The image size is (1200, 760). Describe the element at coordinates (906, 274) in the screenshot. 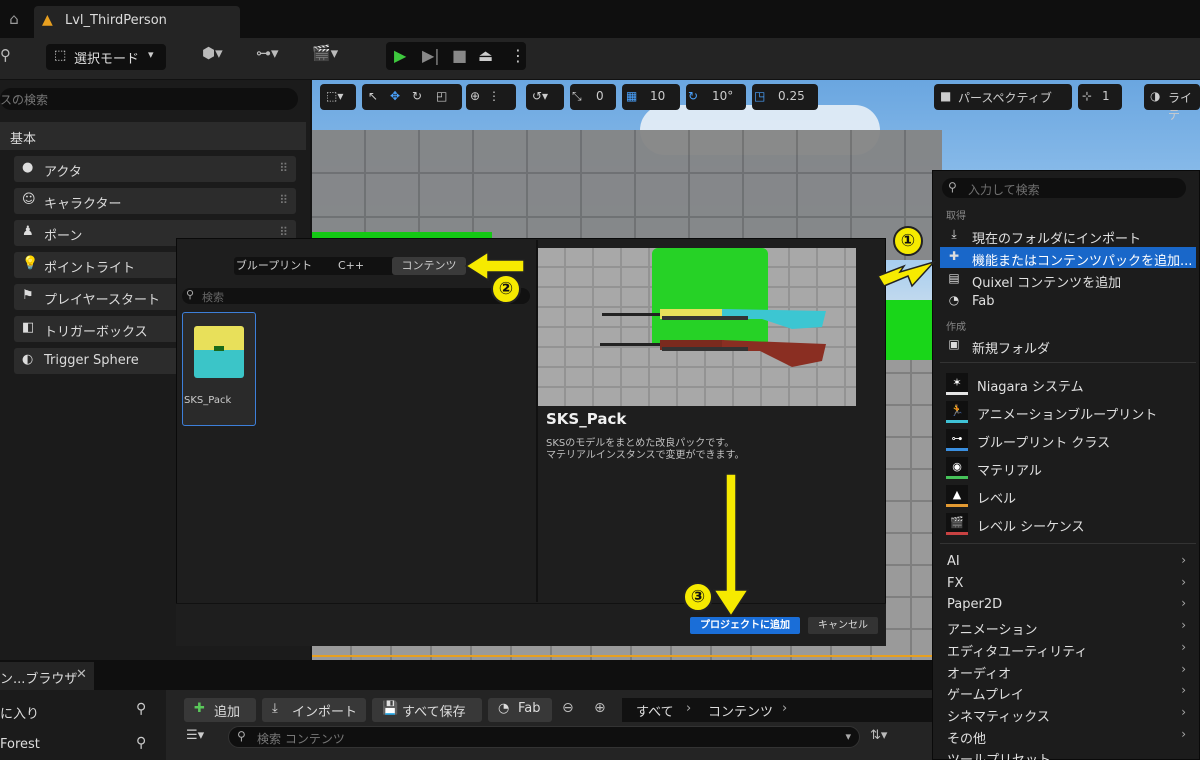

I see `arrow-step1` at that location.